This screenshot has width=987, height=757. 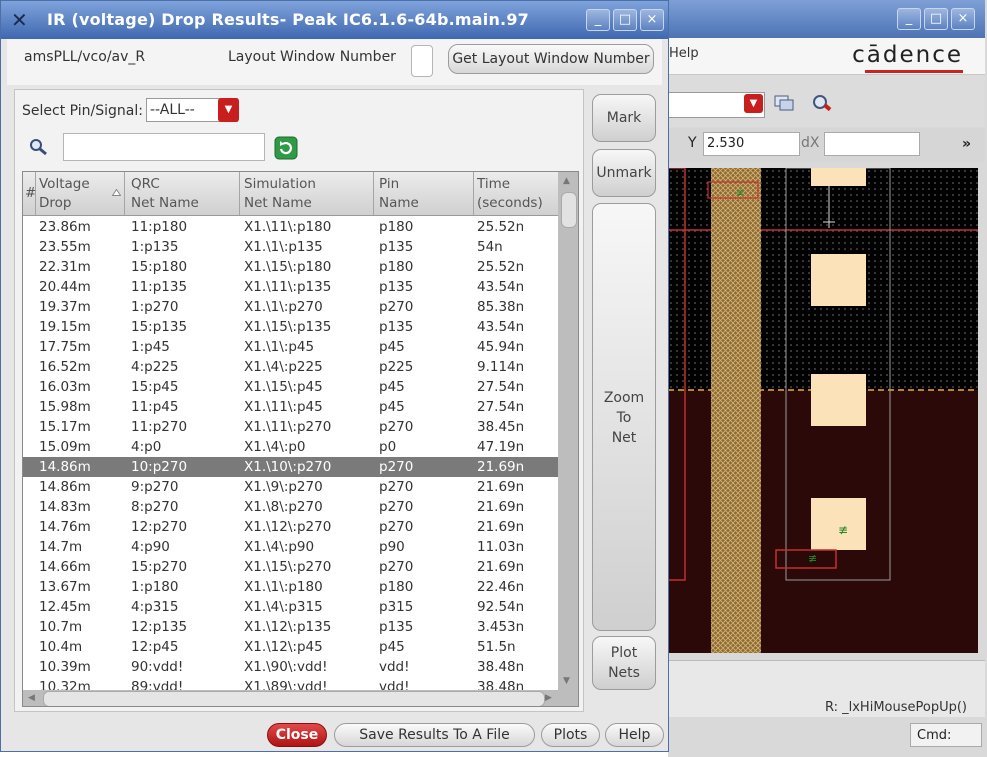 What do you see at coordinates (164, 147) in the screenshot?
I see `search-input` at bounding box center [164, 147].